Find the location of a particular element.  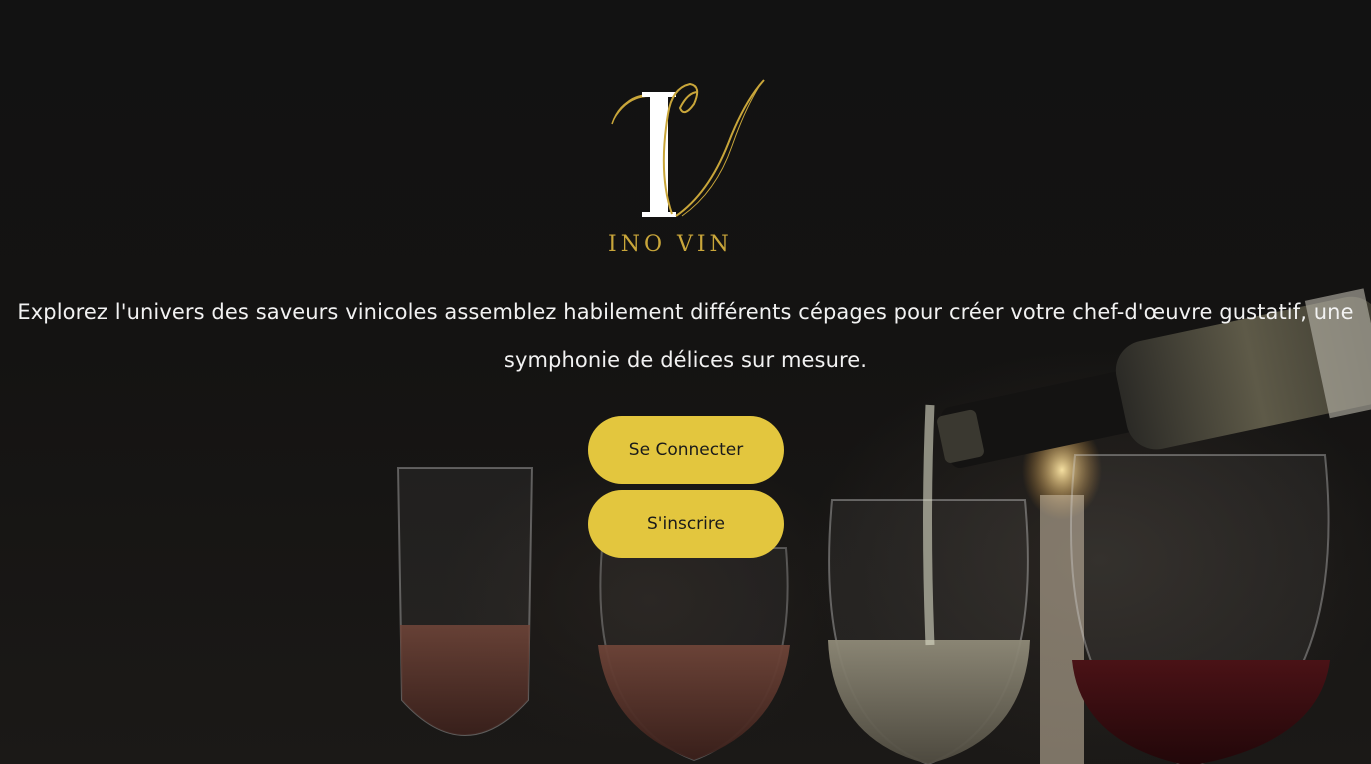

signup-button: S'inscrire is located at coordinates (686, 524).